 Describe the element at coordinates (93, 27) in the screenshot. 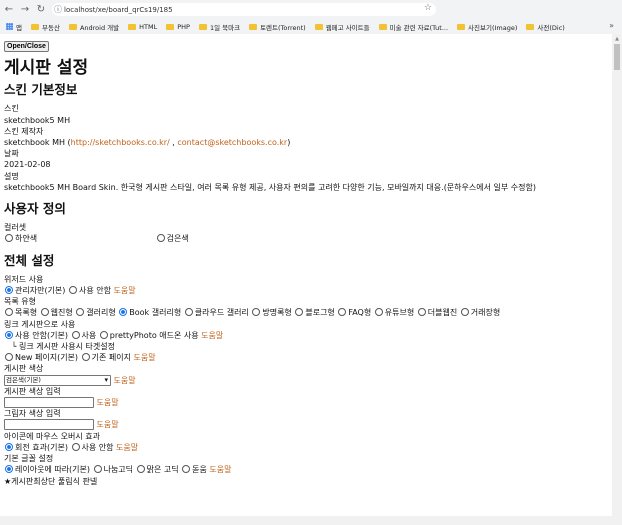

I see `bookmark-folder: Android 개발` at that location.